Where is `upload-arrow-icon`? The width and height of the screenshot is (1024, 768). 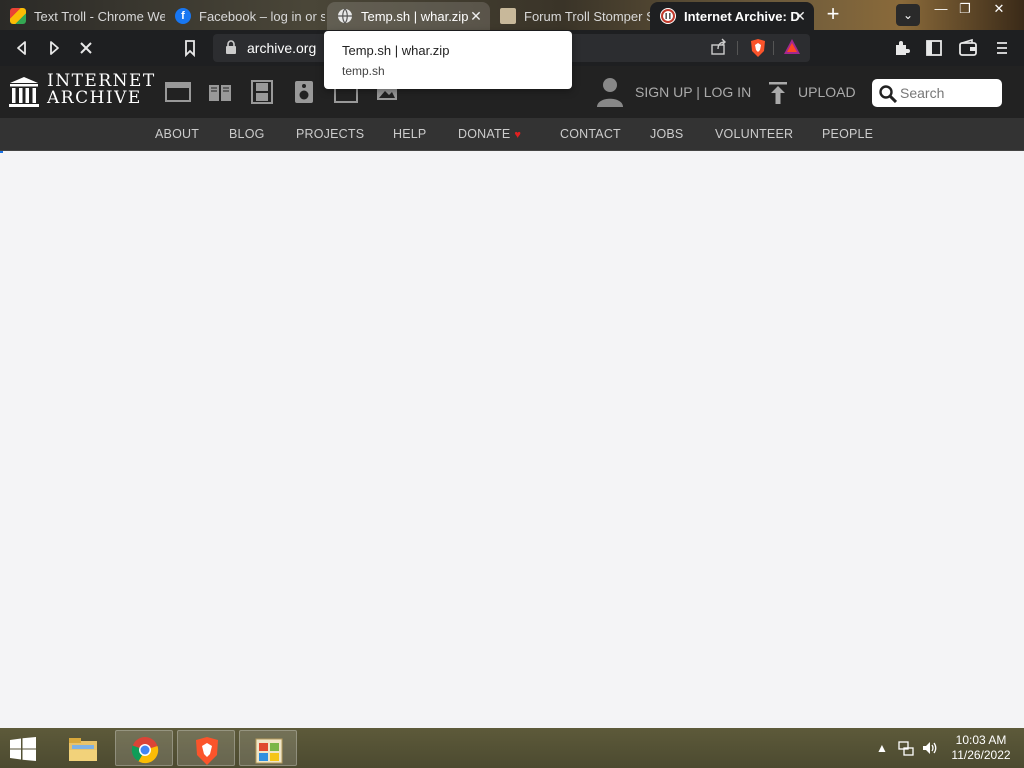 upload-arrow-icon is located at coordinates (778, 93).